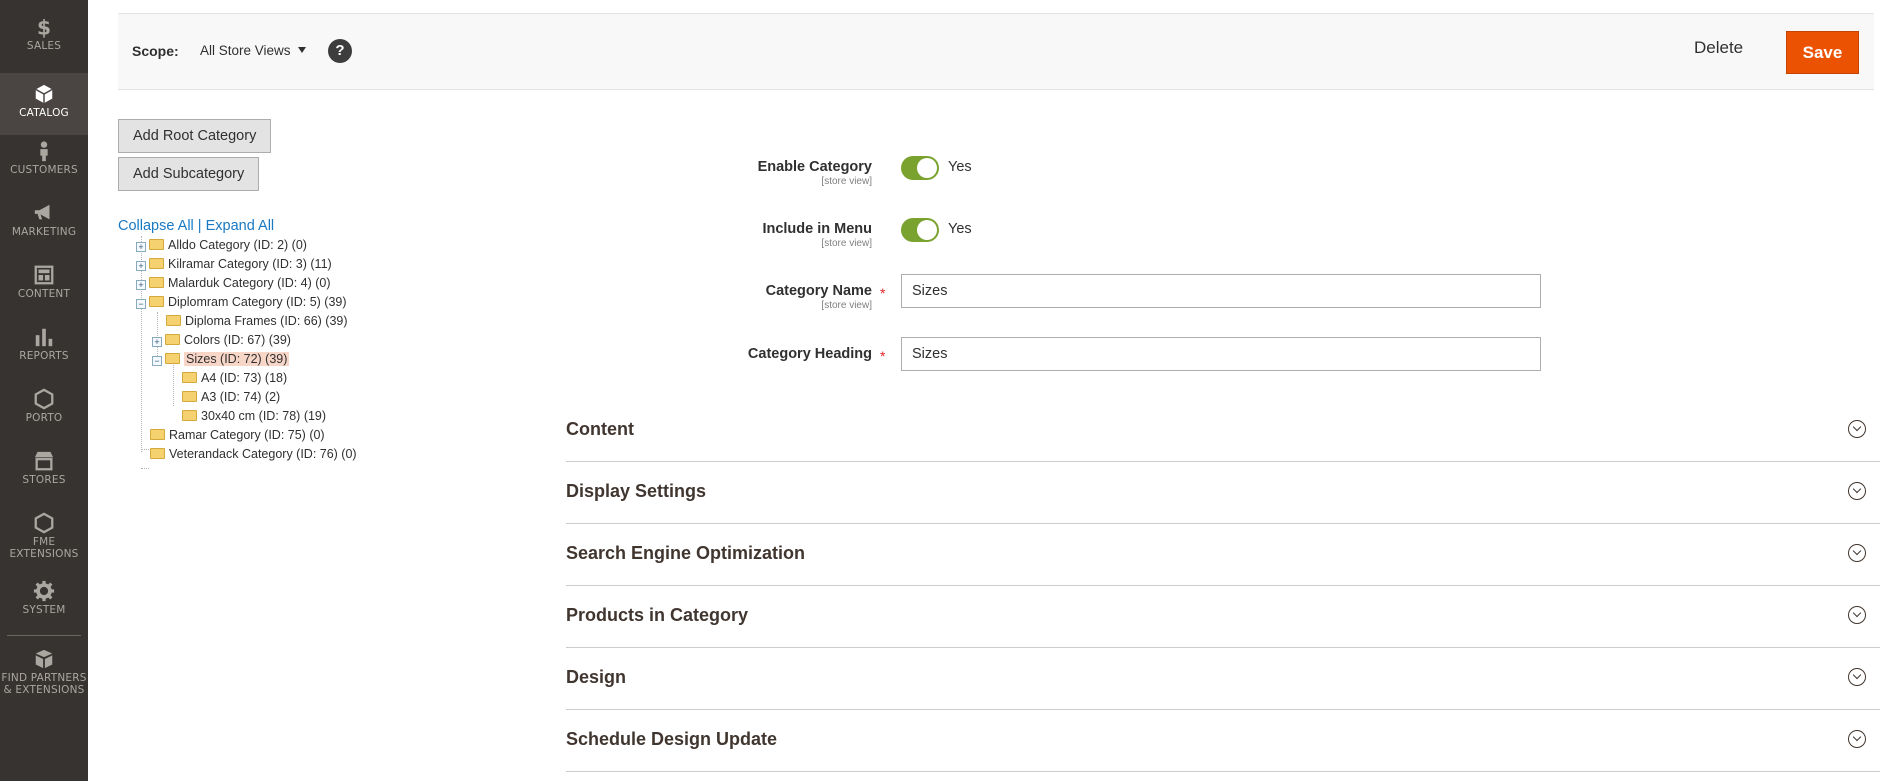 This screenshot has height=781, width=1893. Describe the element at coordinates (1822, 52) in the screenshot. I see `save-button: Save` at that location.